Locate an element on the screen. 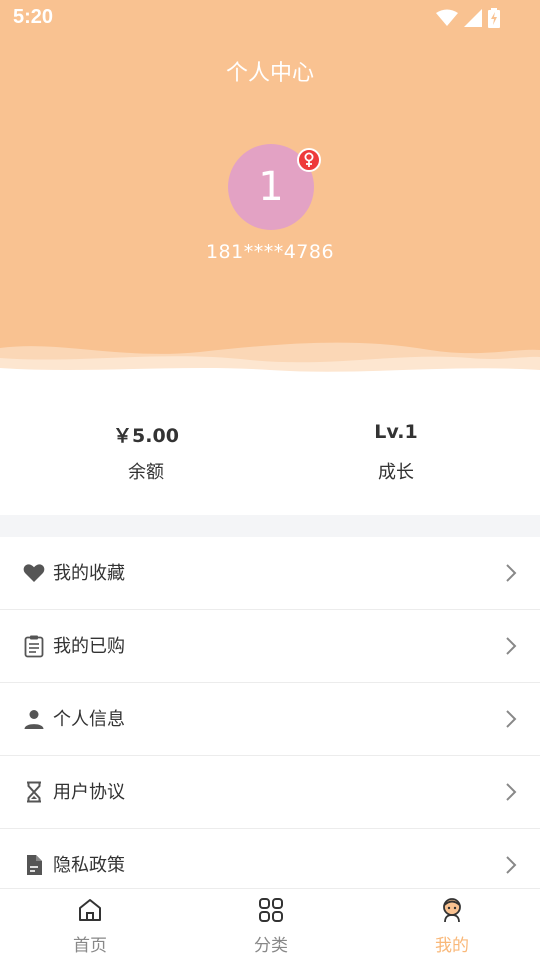 The width and height of the screenshot is (540, 960). growth-value: Lv.1 is located at coordinates (396, 432).